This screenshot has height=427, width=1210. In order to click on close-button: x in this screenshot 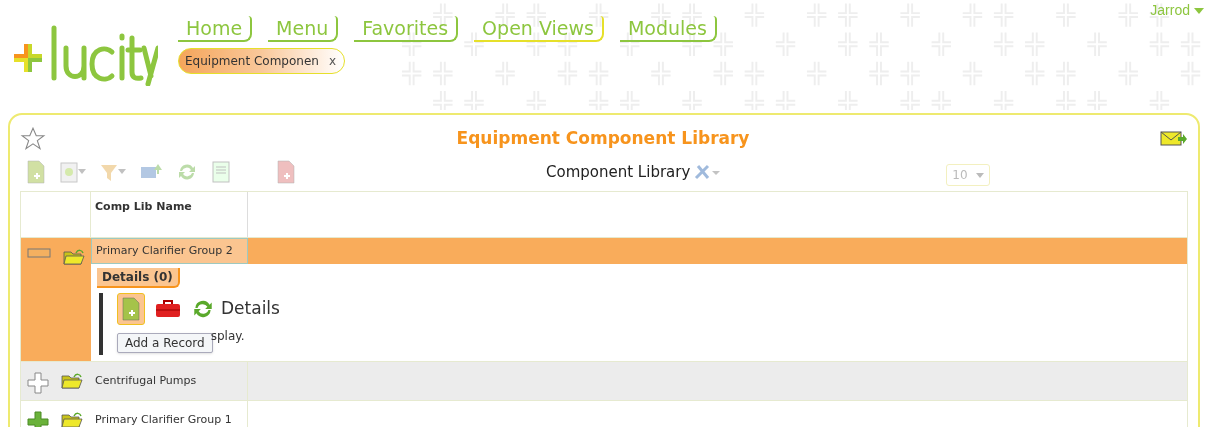, I will do `click(332, 61)`.